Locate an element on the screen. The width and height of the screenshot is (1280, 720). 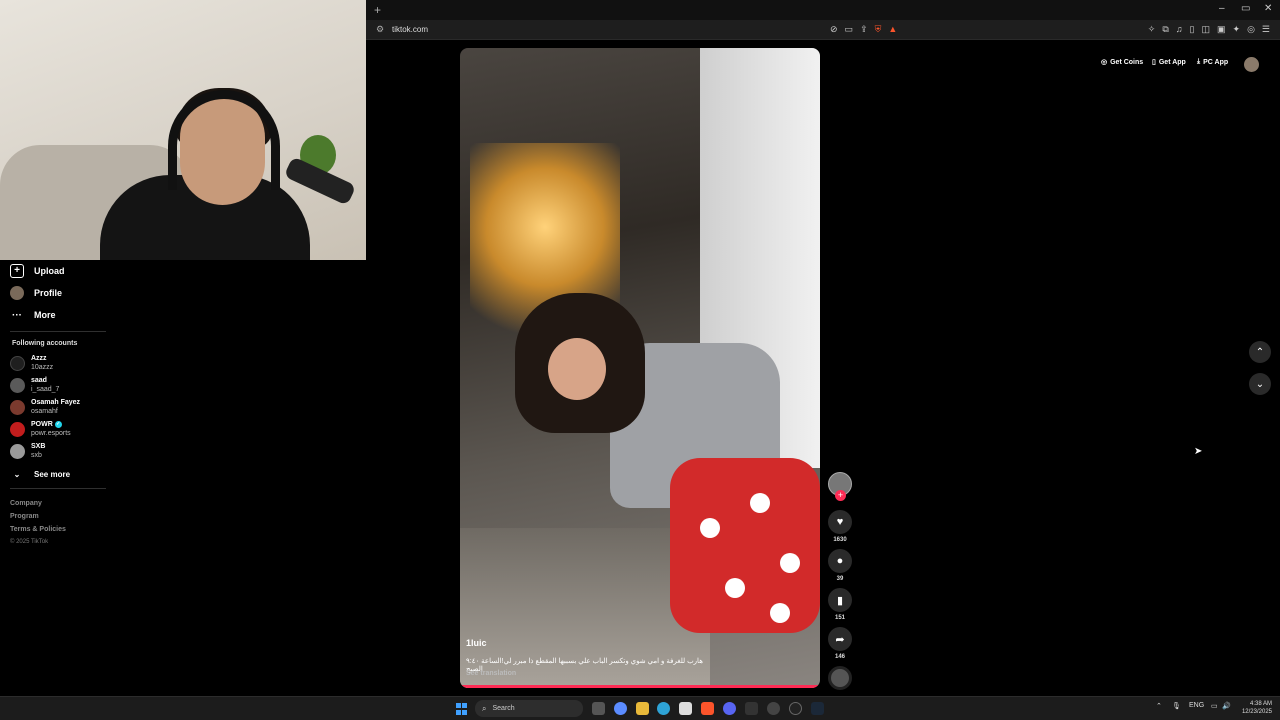
comment-button: ● is located at coordinates (840, 561).